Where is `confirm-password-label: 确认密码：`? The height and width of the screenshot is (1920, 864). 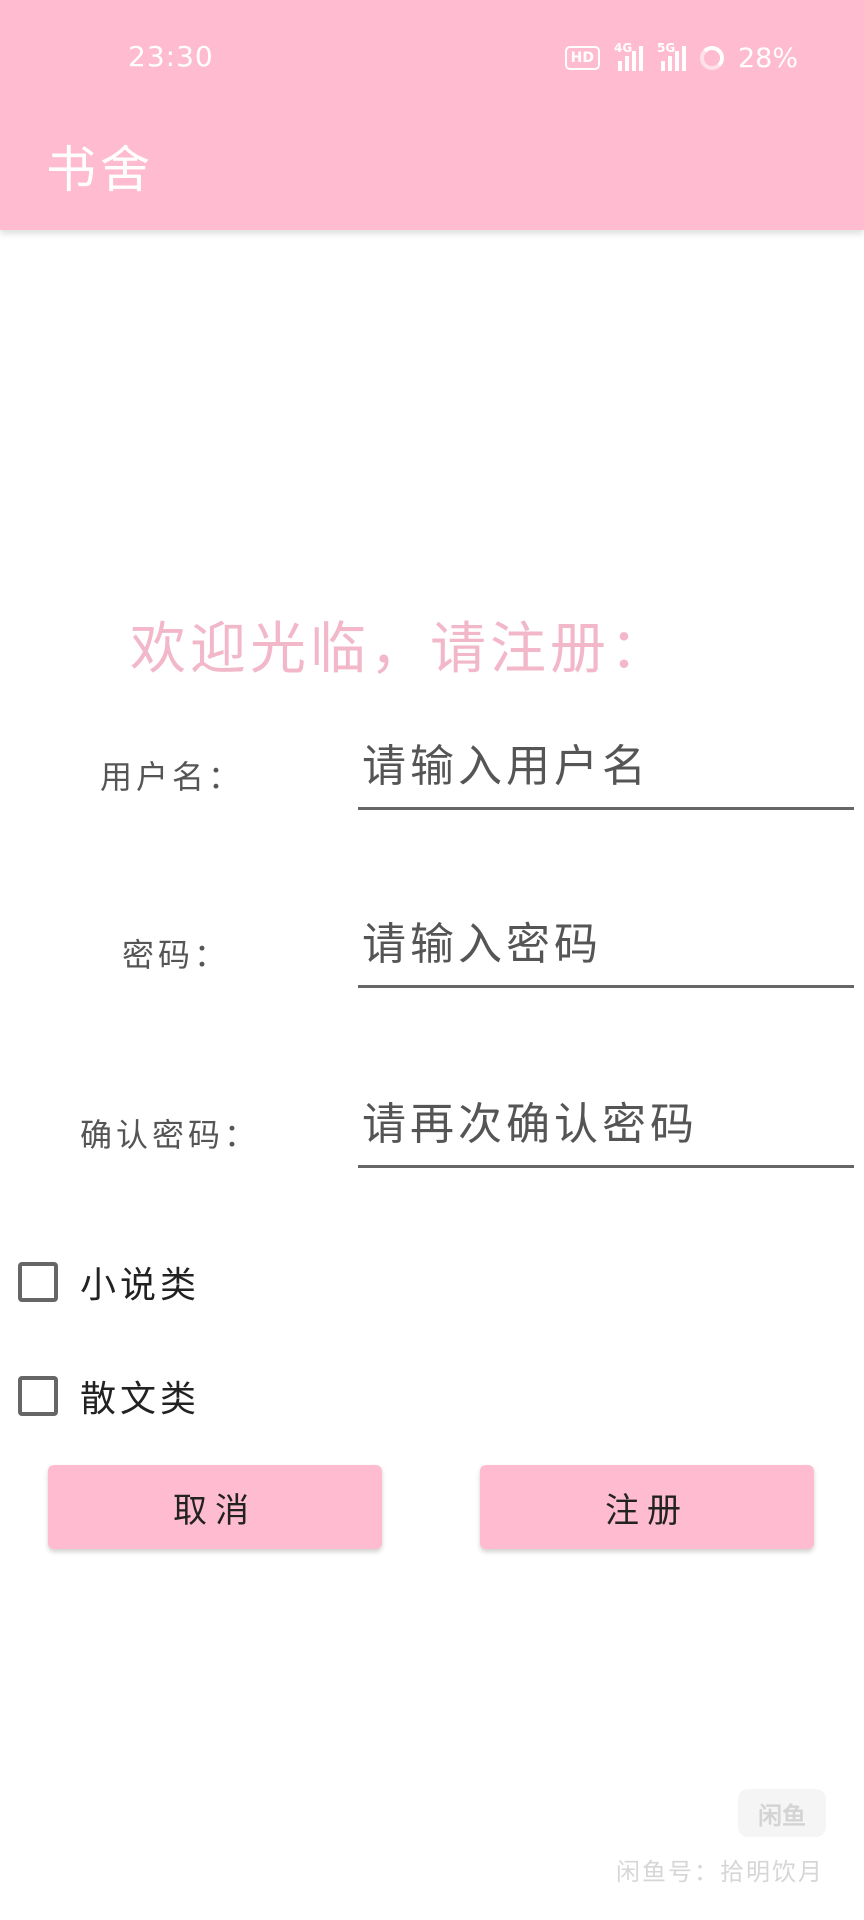 confirm-password-label: 确认密码： is located at coordinates (170, 1135).